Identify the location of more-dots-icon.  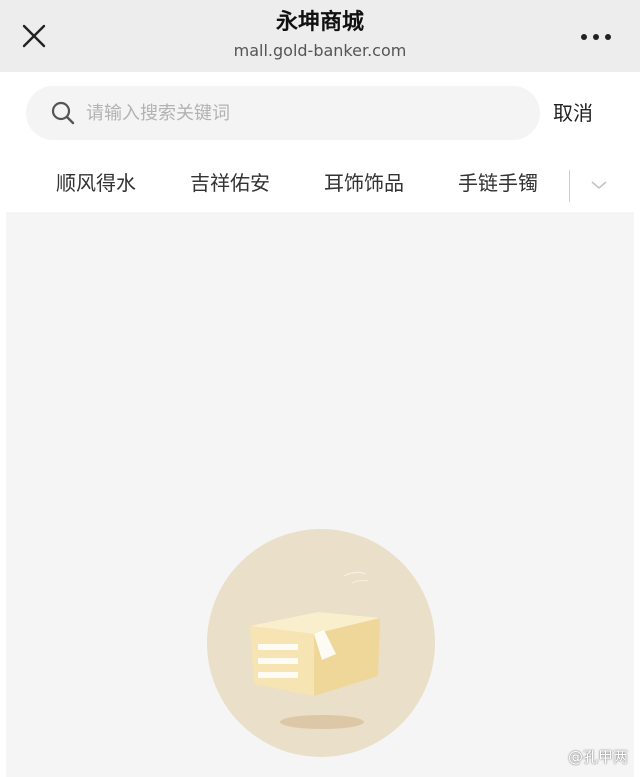
(596, 37).